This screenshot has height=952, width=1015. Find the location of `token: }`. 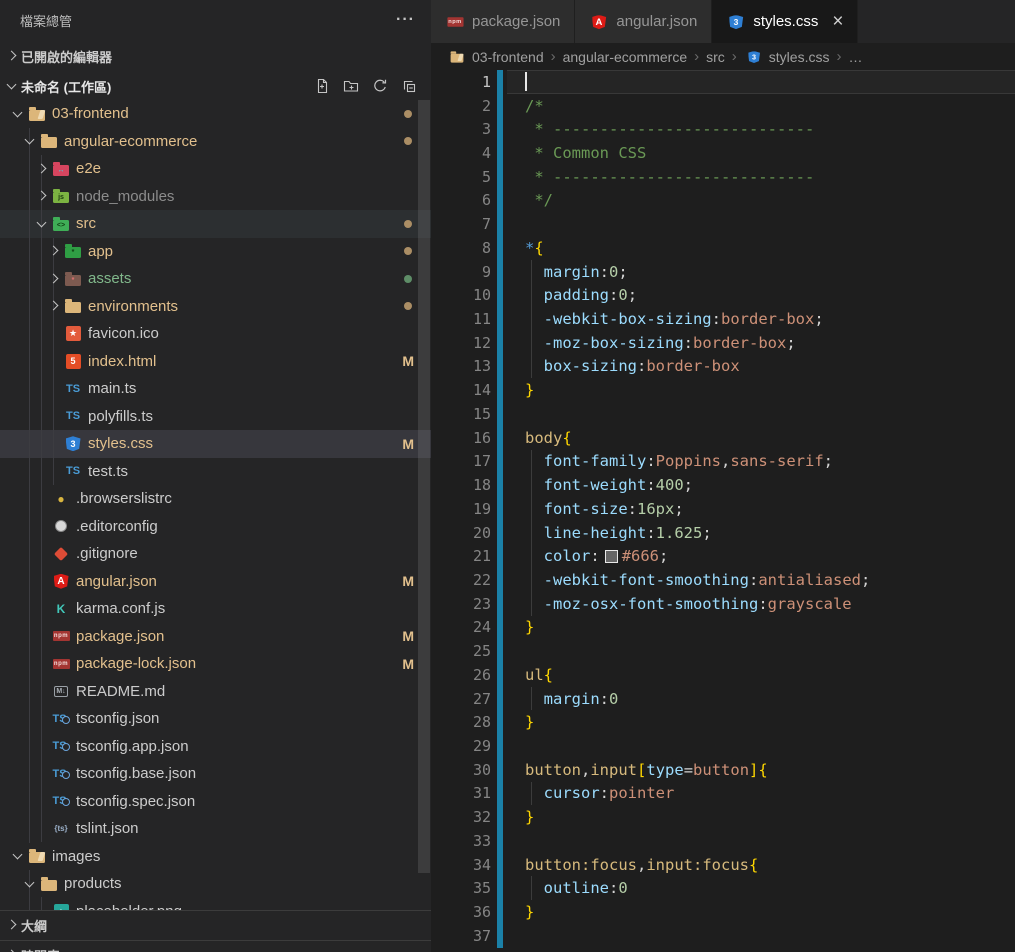

token: } is located at coordinates (530, 912).